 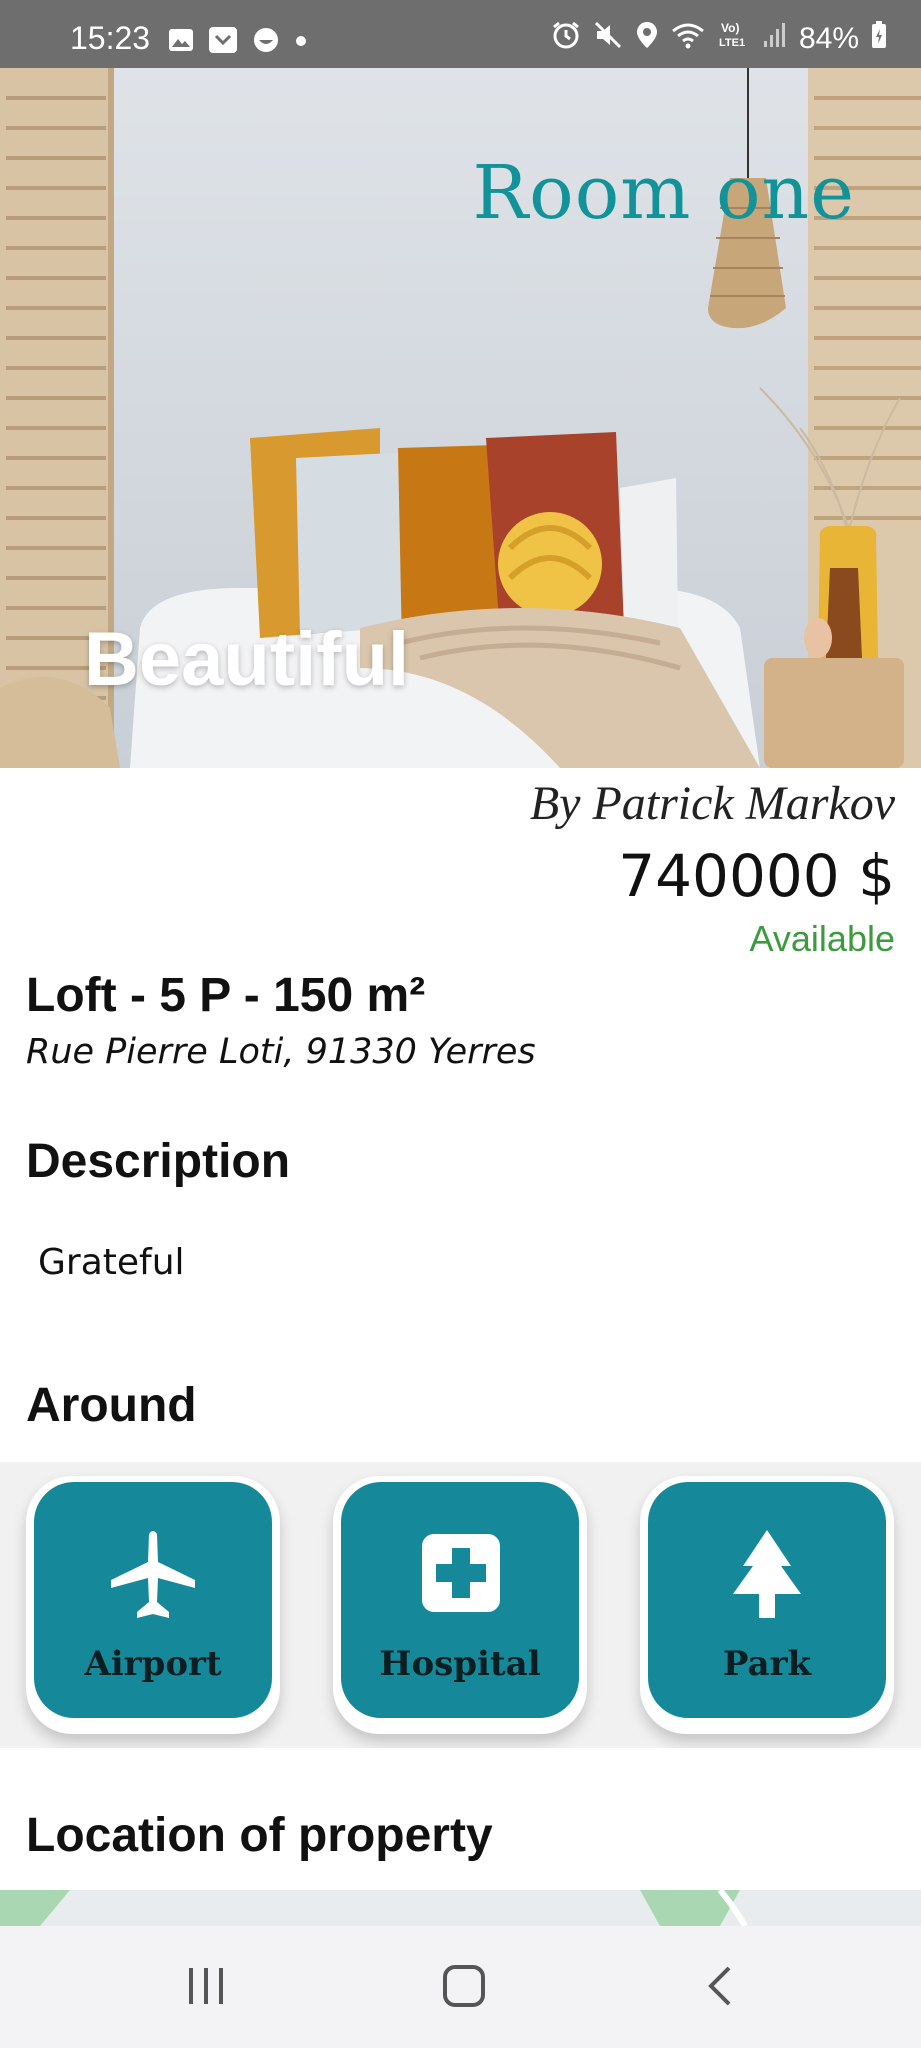 What do you see at coordinates (158, 1161) in the screenshot?
I see `description-heading: Description` at bounding box center [158, 1161].